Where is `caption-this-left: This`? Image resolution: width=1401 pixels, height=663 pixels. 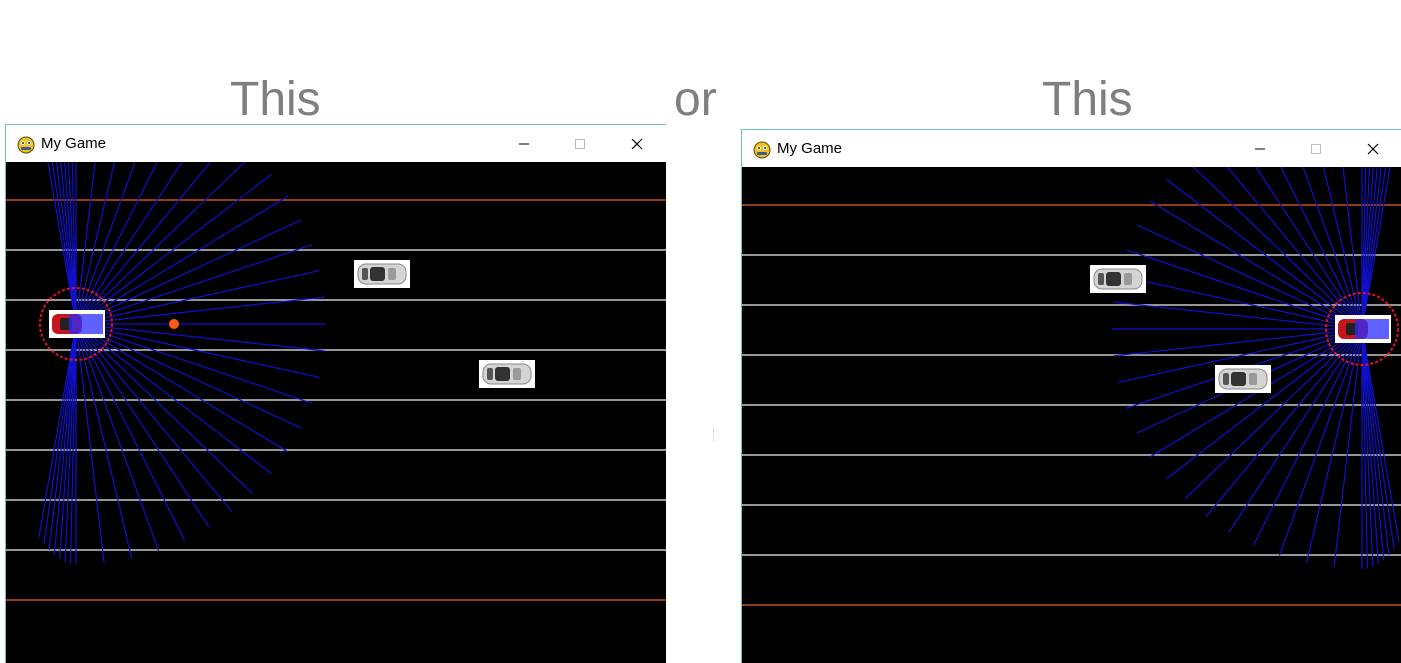 caption-this-left: This is located at coordinates (275, 99).